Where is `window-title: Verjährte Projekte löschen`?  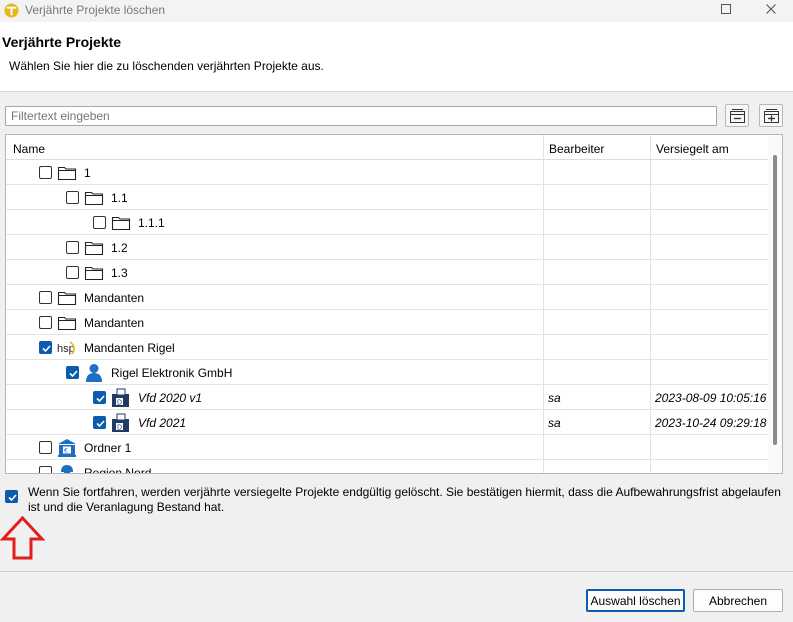
window-title: Verjährte Projekte löschen is located at coordinates (95, 10).